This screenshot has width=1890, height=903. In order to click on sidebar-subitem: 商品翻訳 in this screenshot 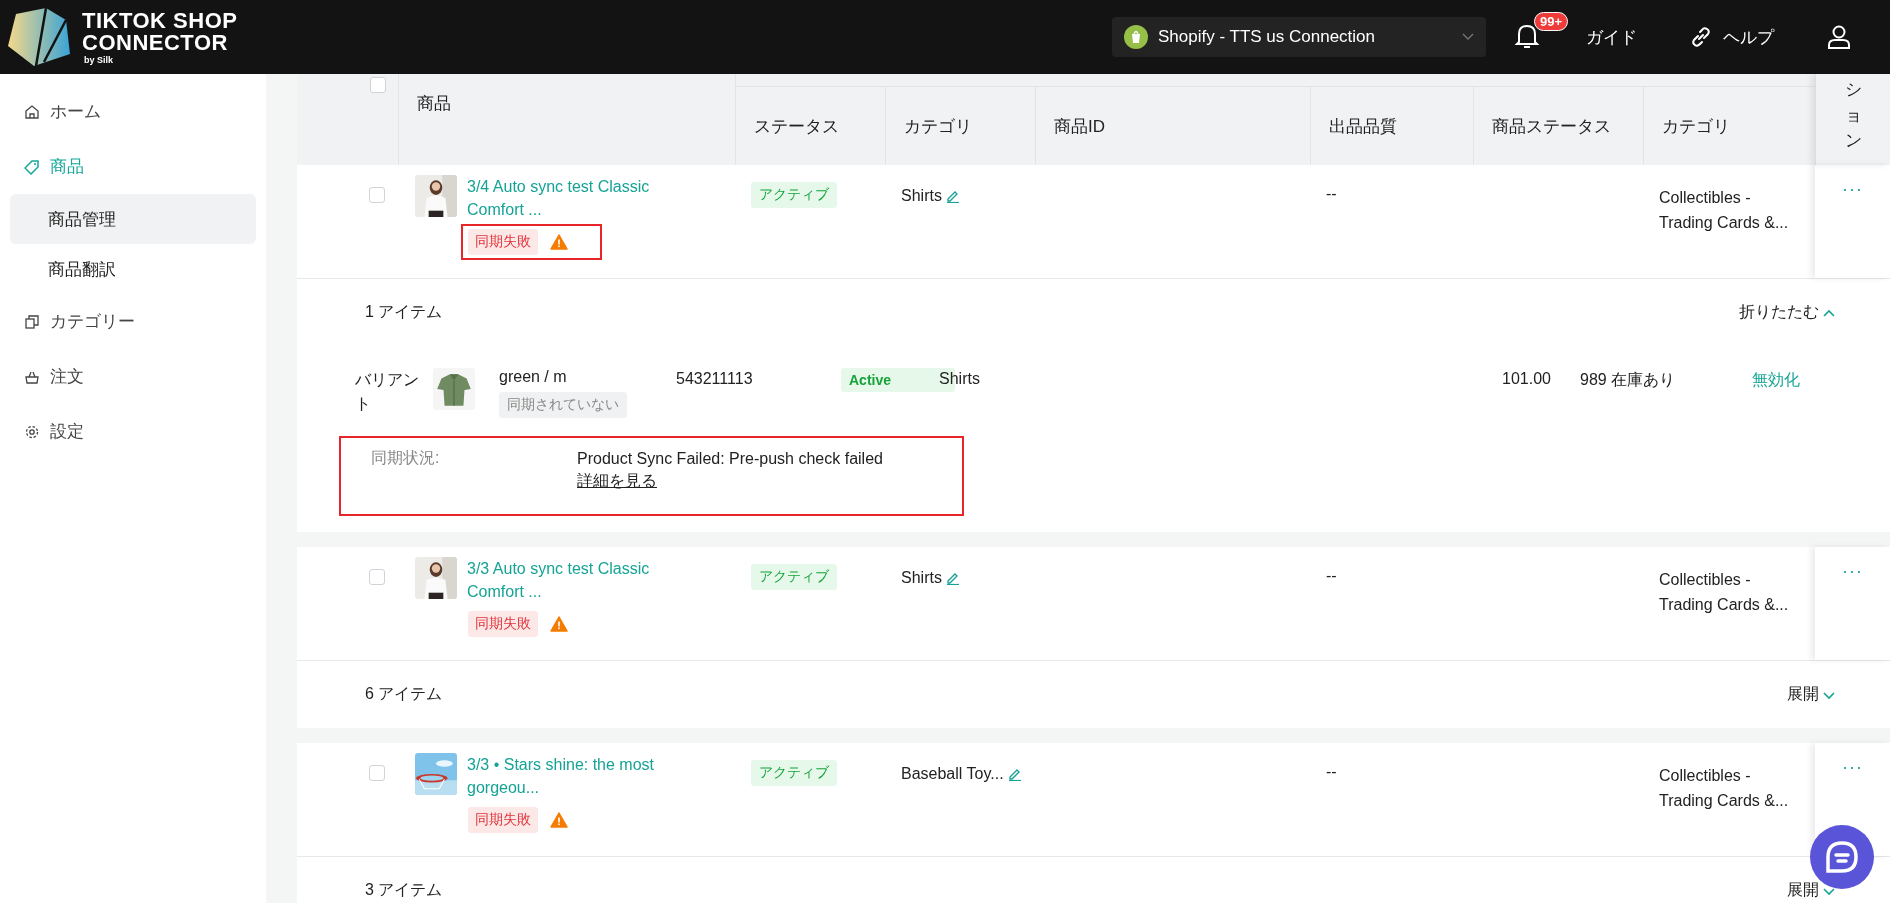, I will do `click(133, 269)`.